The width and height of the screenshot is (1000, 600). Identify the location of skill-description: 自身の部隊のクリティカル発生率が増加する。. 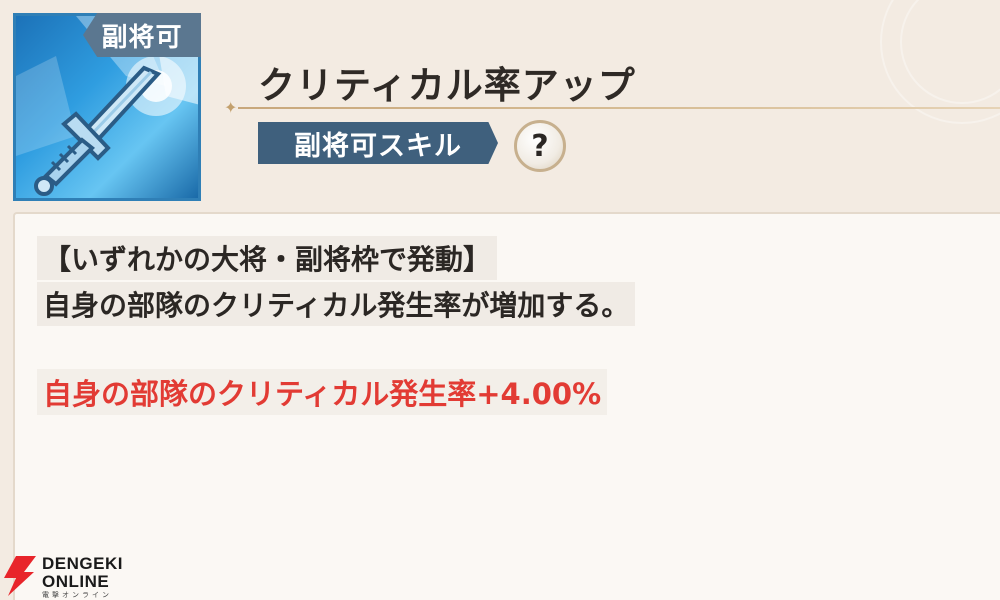
(336, 304).